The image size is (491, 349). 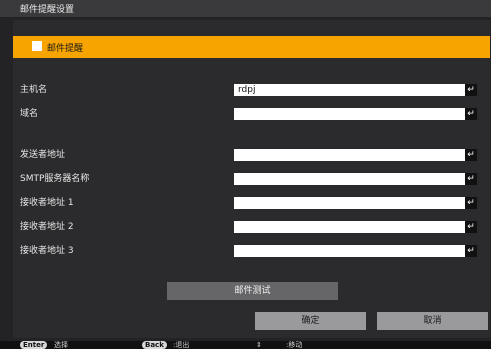 I want to click on enter-hint: 选择, so click(x=61, y=345).